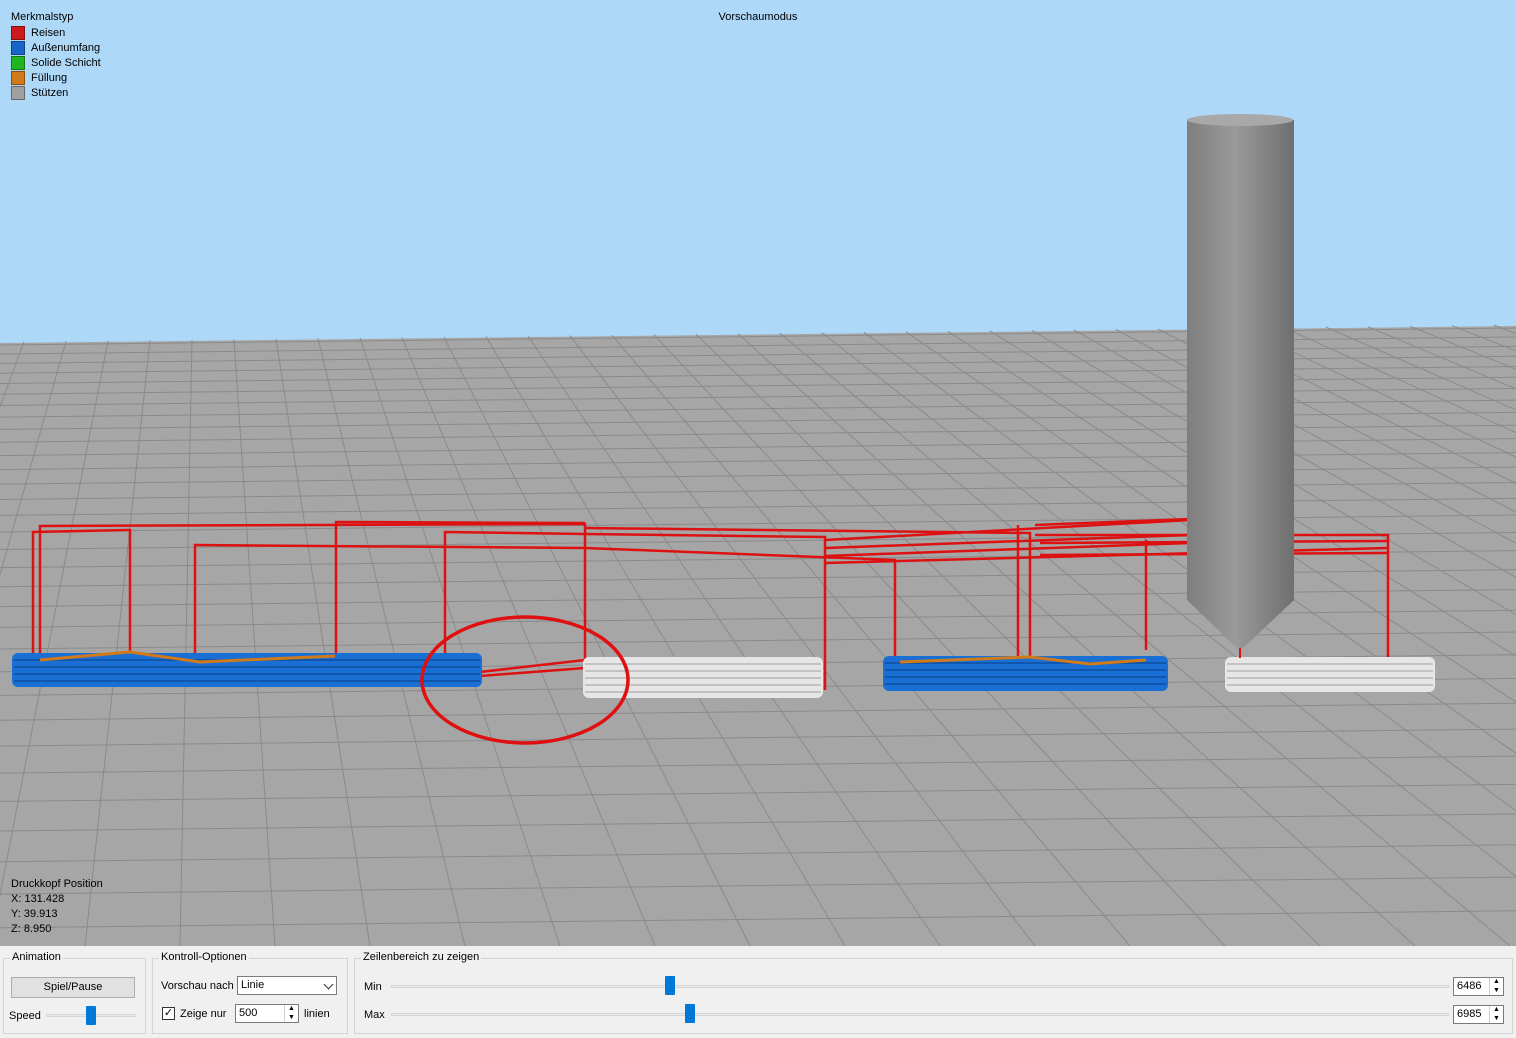 The width and height of the screenshot is (1516, 1038). I want to click on show-only-lines-input: 500 ▲ ▼, so click(267, 1013).